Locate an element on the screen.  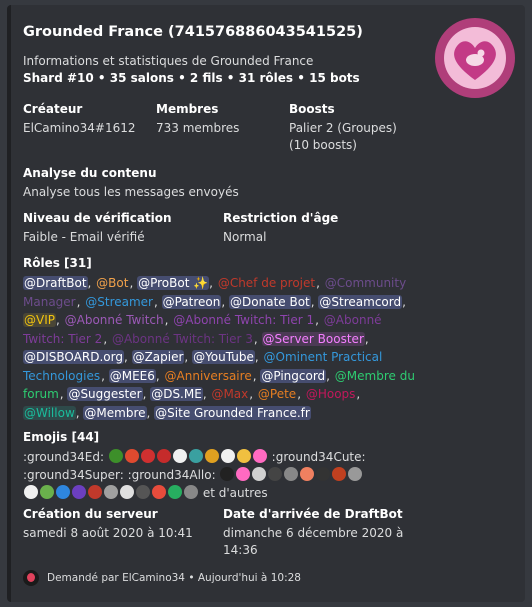
emojis-title: Emojis [44] is located at coordinates (61, 437).